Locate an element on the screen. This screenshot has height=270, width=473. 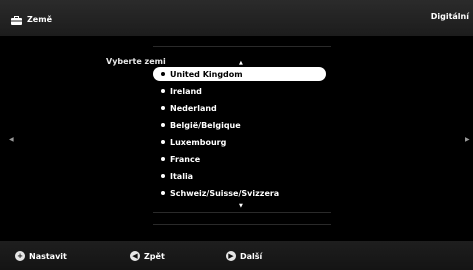
plus-circle-icon: + is located at coordinates (20, 256).